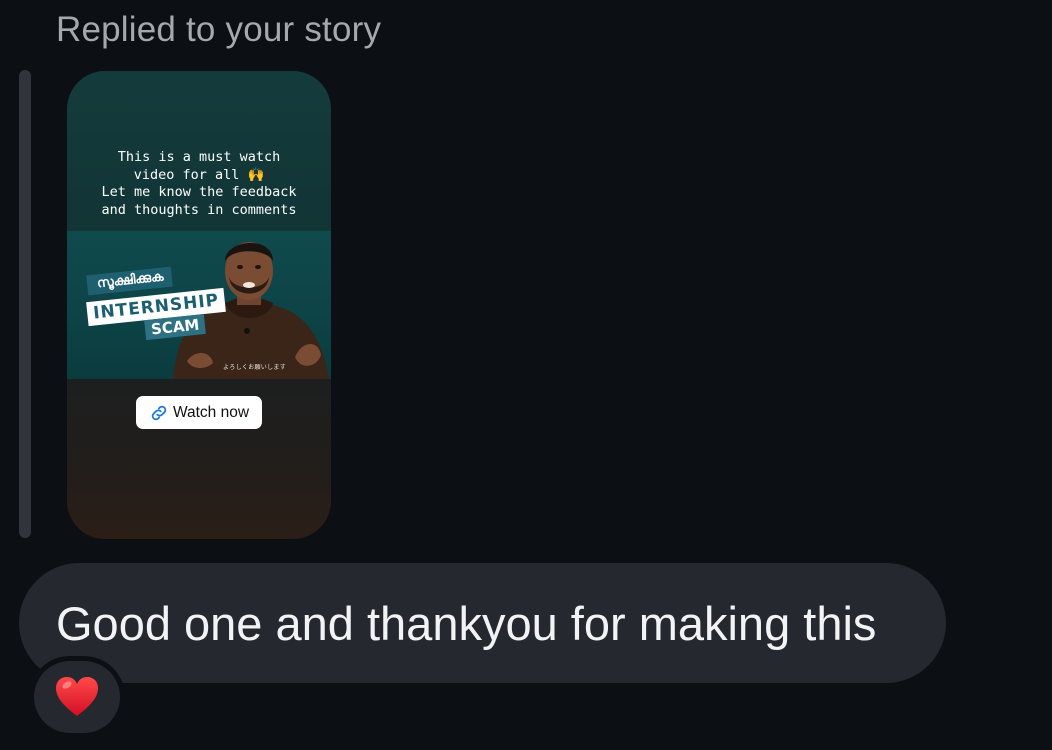 This screenshot has width=1052, height=750. I want to click on reaction-badge, so click(77, 697).